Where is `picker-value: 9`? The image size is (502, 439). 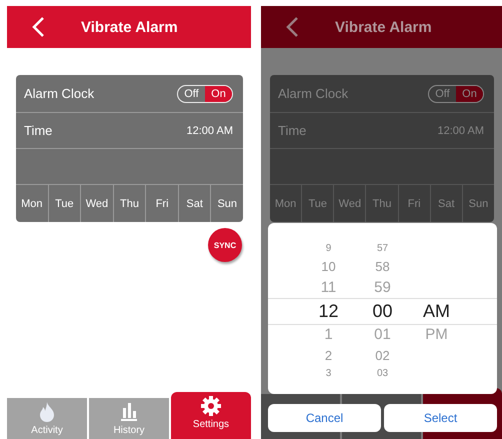 picker-value: 9 is located at coordinates (329, 248).